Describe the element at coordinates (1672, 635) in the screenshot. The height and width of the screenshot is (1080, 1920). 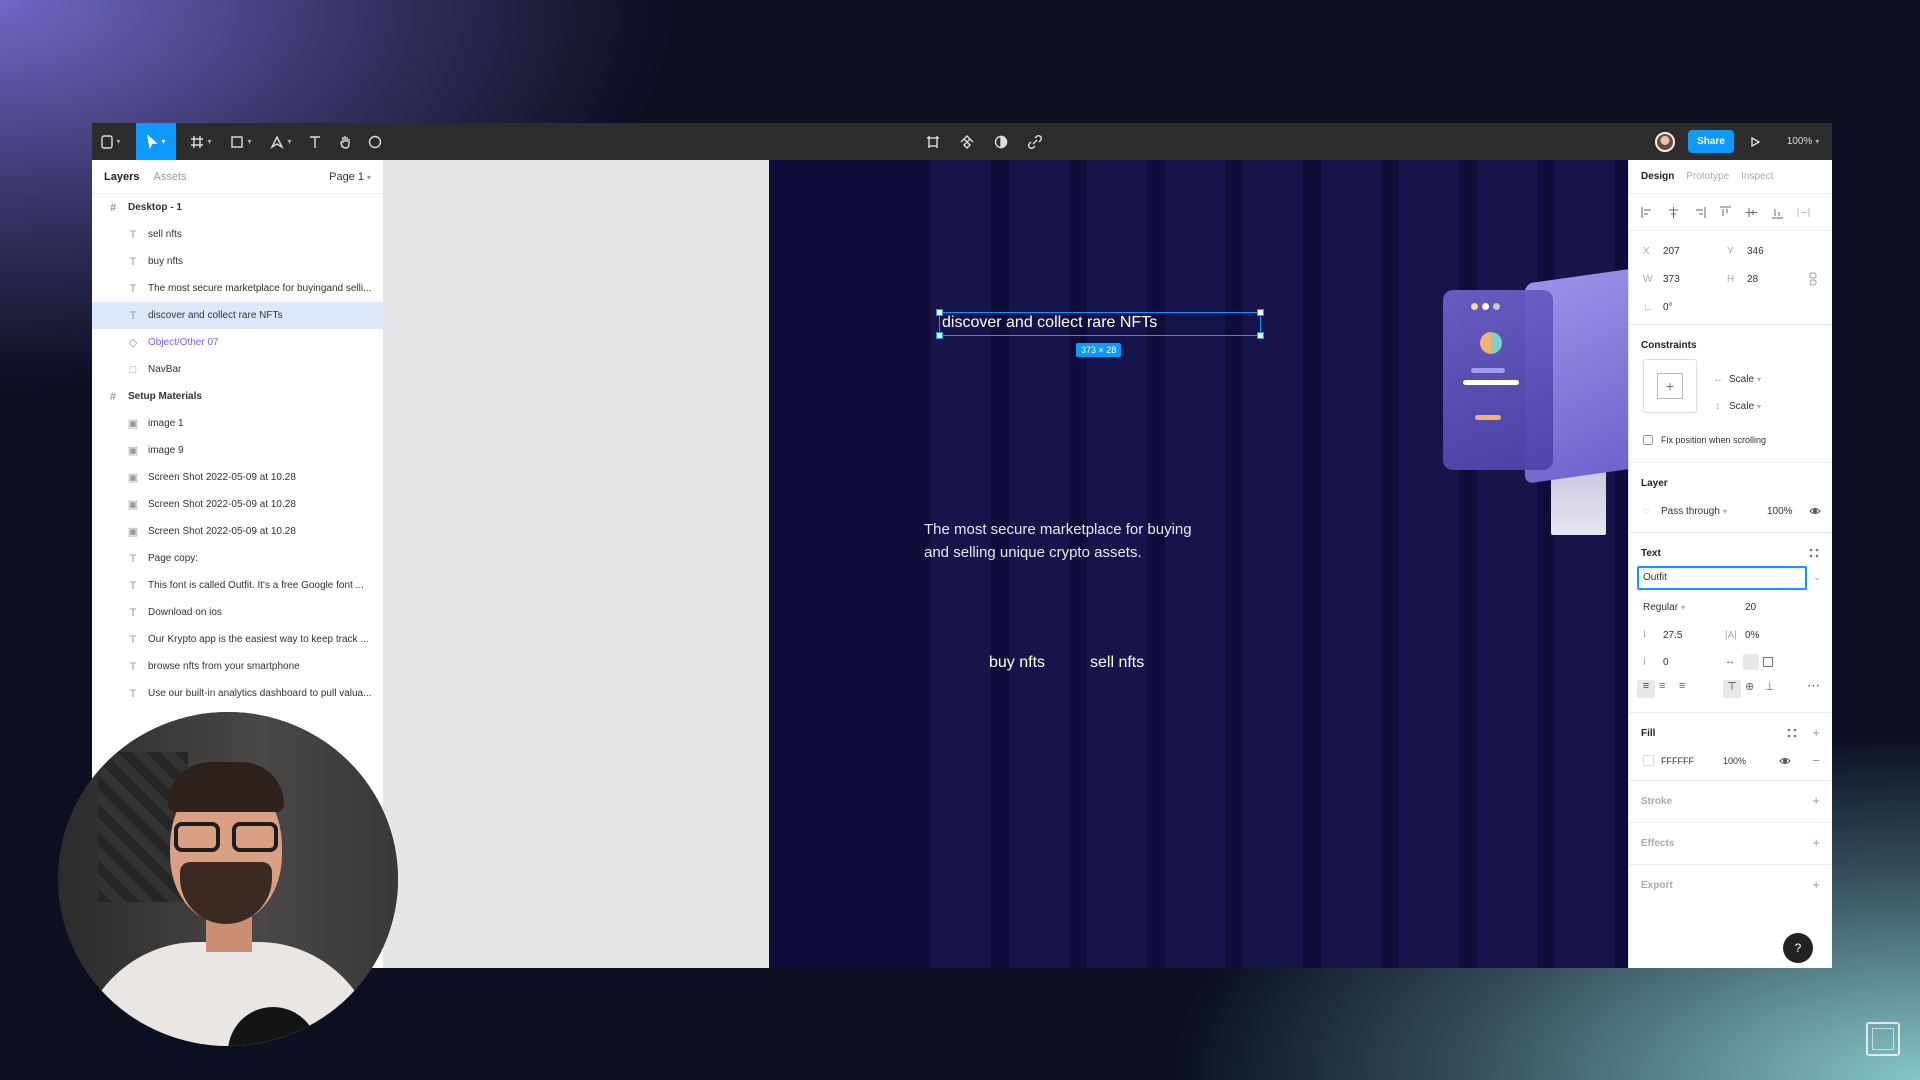
I see `line-height-input: 27.5` at that location.